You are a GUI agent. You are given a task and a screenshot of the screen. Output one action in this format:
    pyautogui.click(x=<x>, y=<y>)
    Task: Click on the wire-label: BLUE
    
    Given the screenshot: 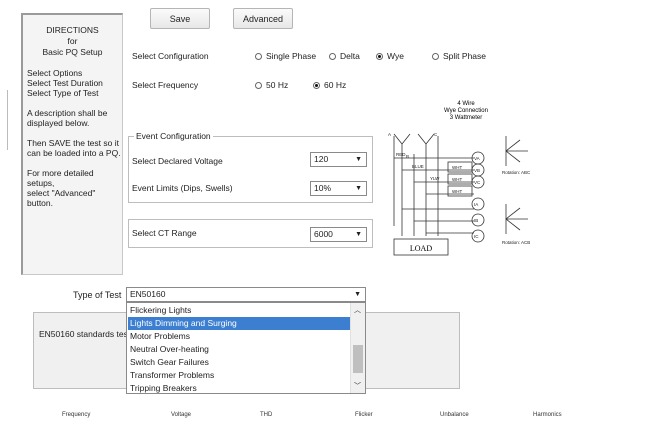 What is the action you would take?
    pyautogui.click(x=418, y=166)
    